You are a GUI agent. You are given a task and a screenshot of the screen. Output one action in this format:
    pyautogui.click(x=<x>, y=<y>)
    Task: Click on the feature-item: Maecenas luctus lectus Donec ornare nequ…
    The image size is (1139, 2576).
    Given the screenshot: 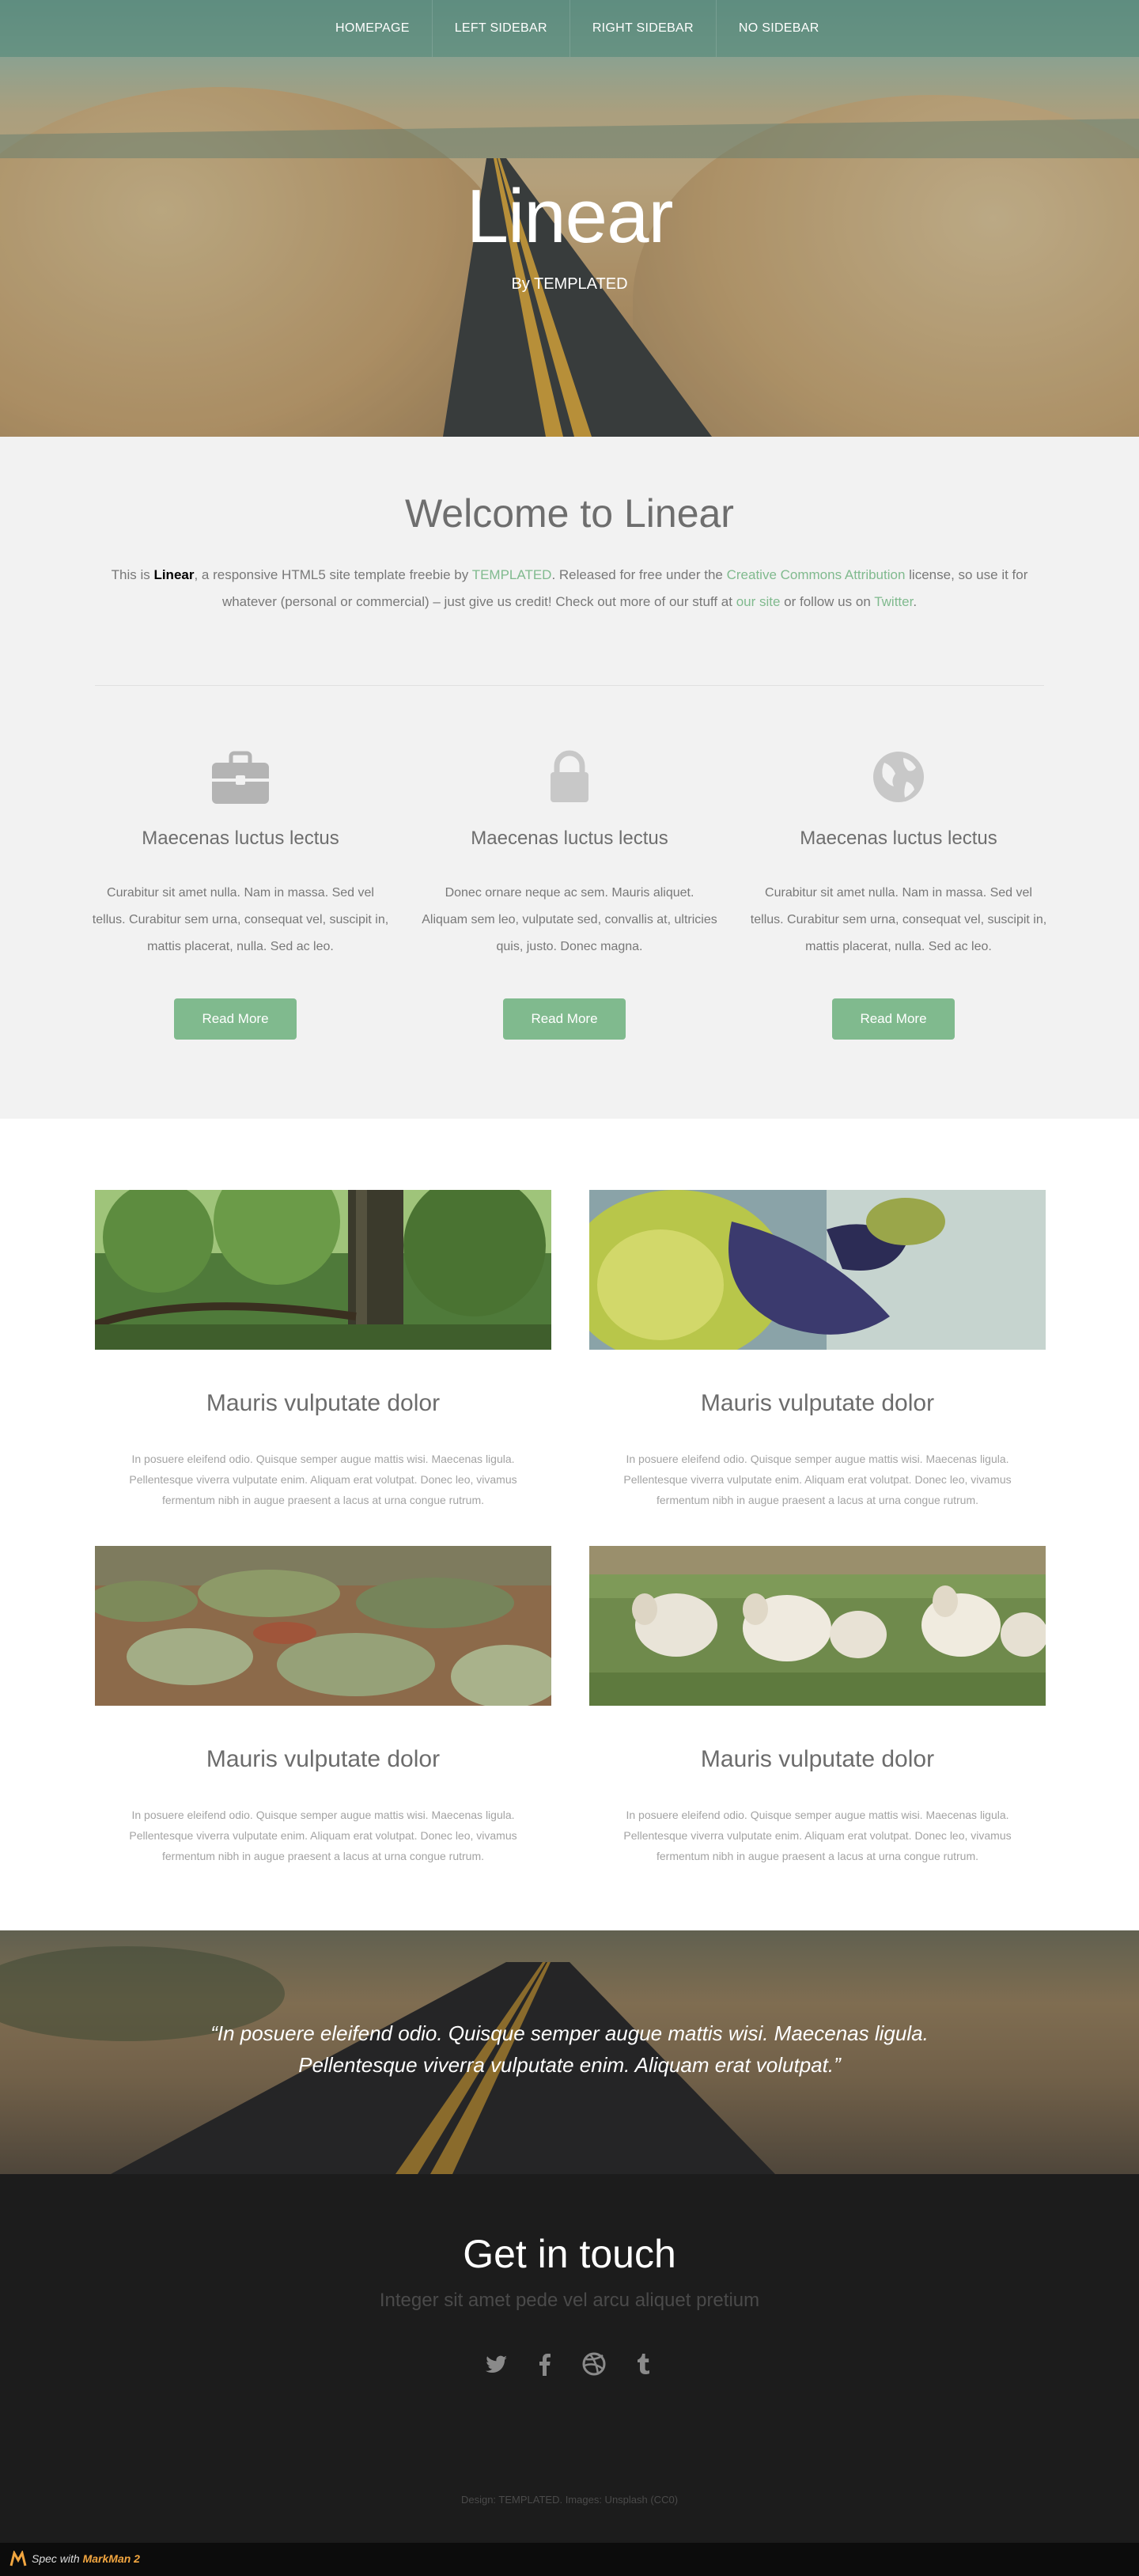 What is the action you would take?
    pyautogui.click(x=569, y=892)
    